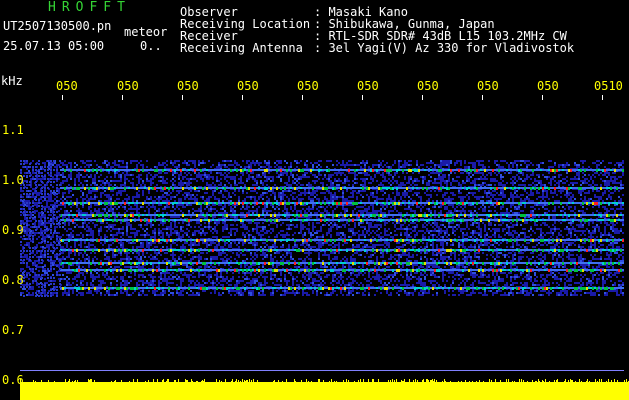 This screenshot has width=629, height=400. What do you see at coordinates (54, 46) in the screenshot?
I see `date-time: 25.07.13 05:00` at bounding box center [54, 46].